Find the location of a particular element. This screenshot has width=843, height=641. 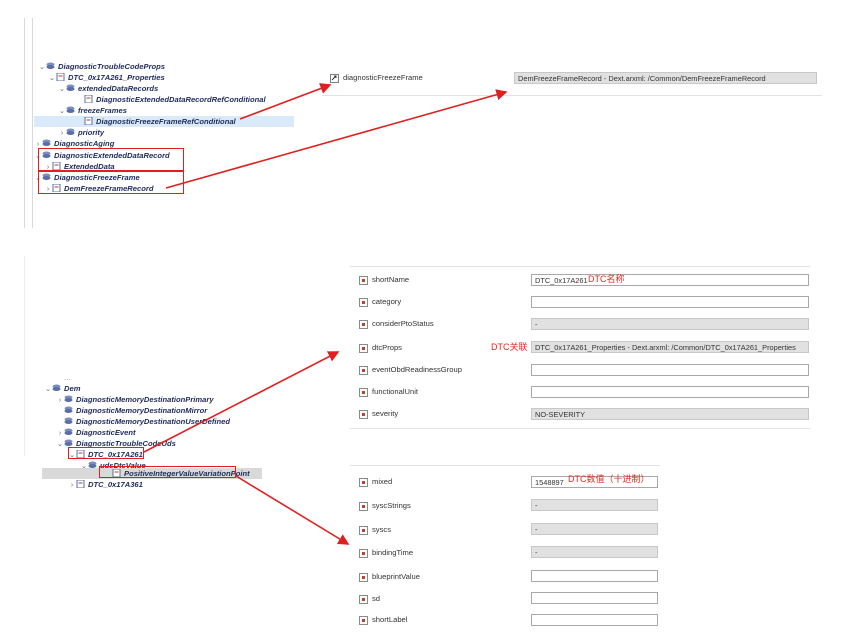

arrow-freeze-frame-record is located at coordinates (336, 139).